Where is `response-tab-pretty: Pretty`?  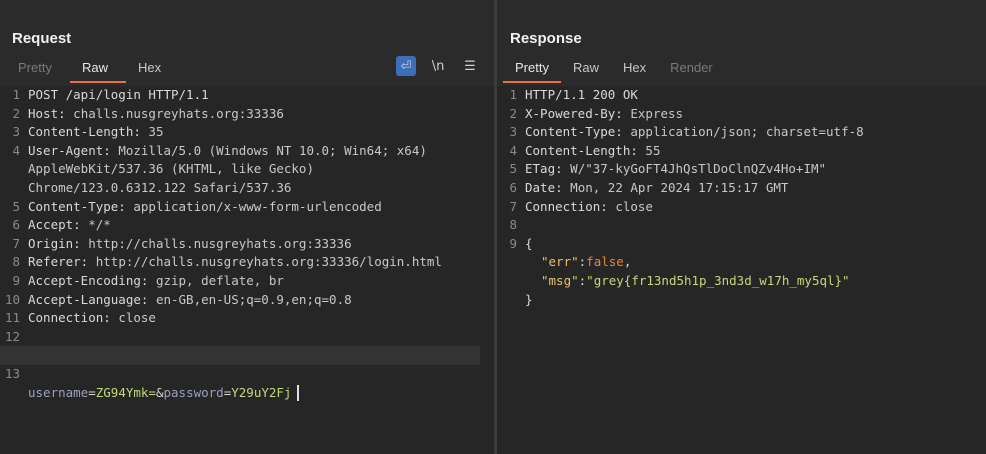
response-tab-pretty: Pretty is located at coordinates (532, 69).